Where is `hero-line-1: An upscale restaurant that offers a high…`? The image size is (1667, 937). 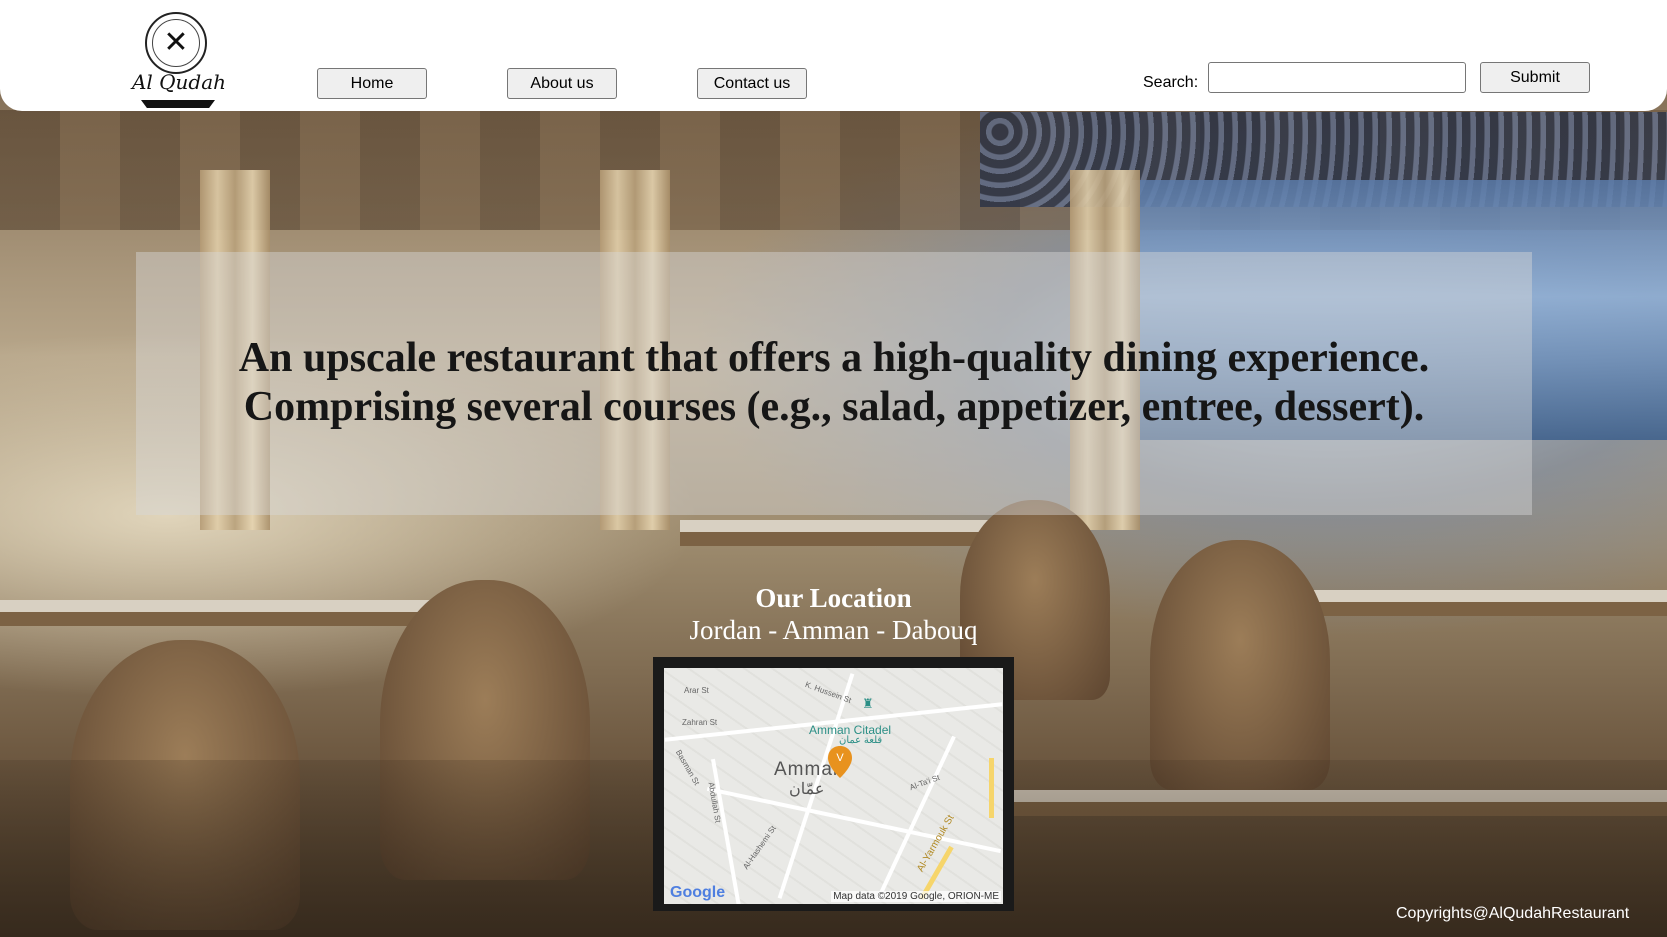 hero-line-1: An upscale restaurant that offers a high… is located at coordinates (834, 358).